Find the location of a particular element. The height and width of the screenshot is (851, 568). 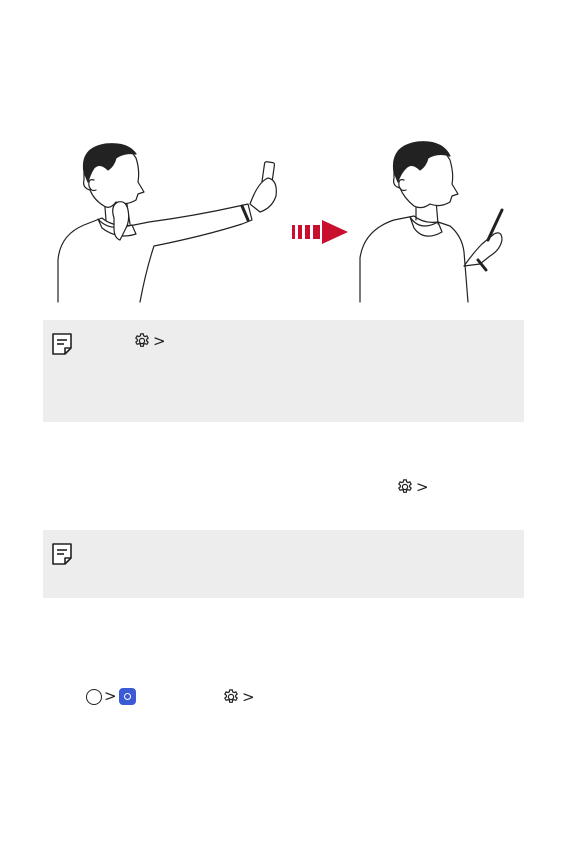

home-circle-icon is located at coordinates (94, 696).